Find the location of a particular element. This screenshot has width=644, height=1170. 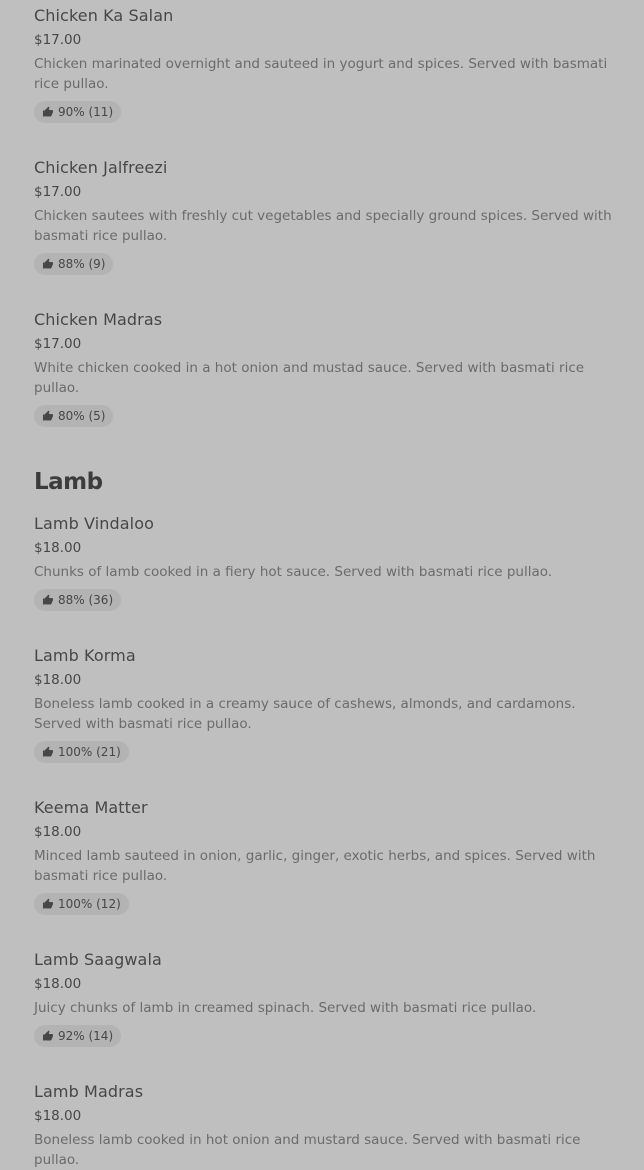

item-name: Lamb Vindaloo is located at coordinates (94, 523).